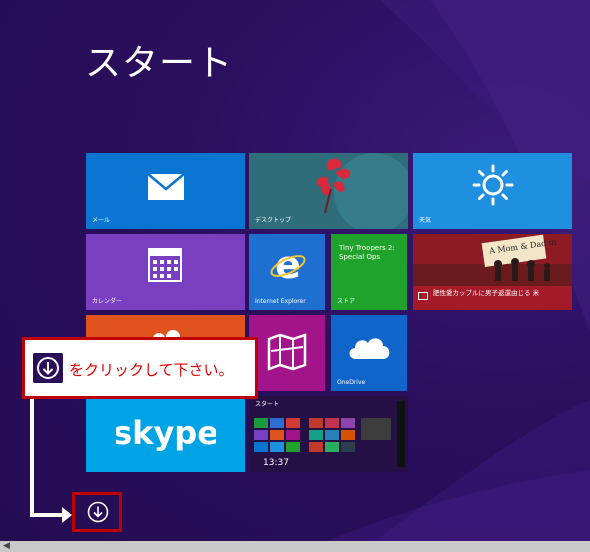 The height and width of the screenshot is (552, 590). Describe the element at coordinates (367, 252) in the screenshot. I see `store-app-title: Tiny Troopers 2: Special Ops` at that location.